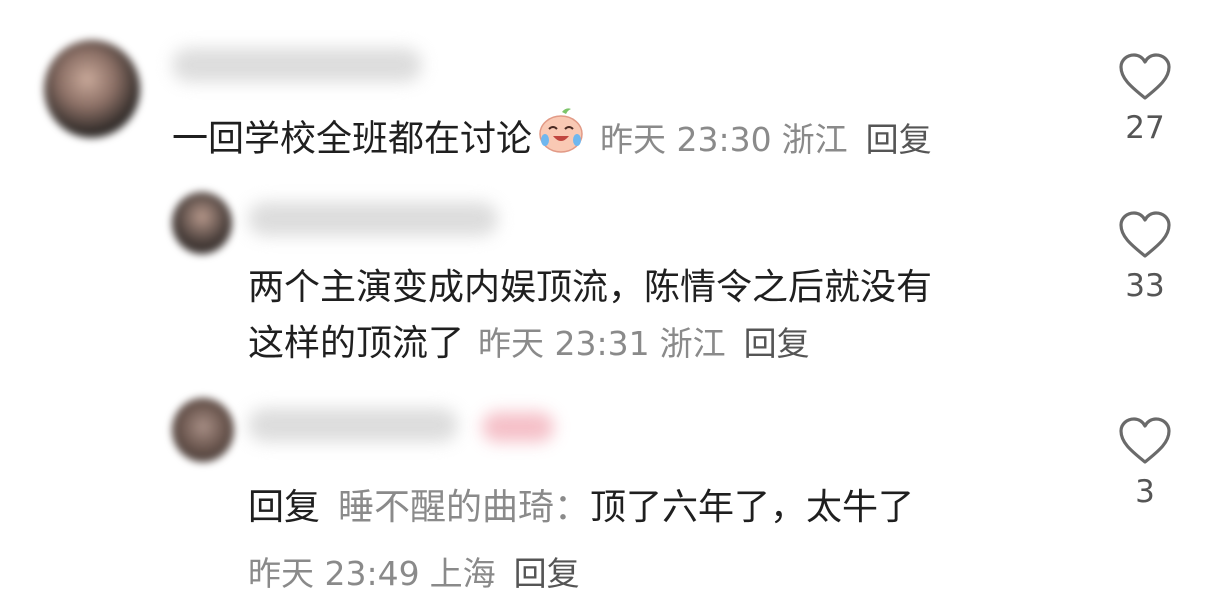  Describe the element at coordinates (561, 136) in the screenshot. I see `crying-laughing-emoji-icon` at that location.